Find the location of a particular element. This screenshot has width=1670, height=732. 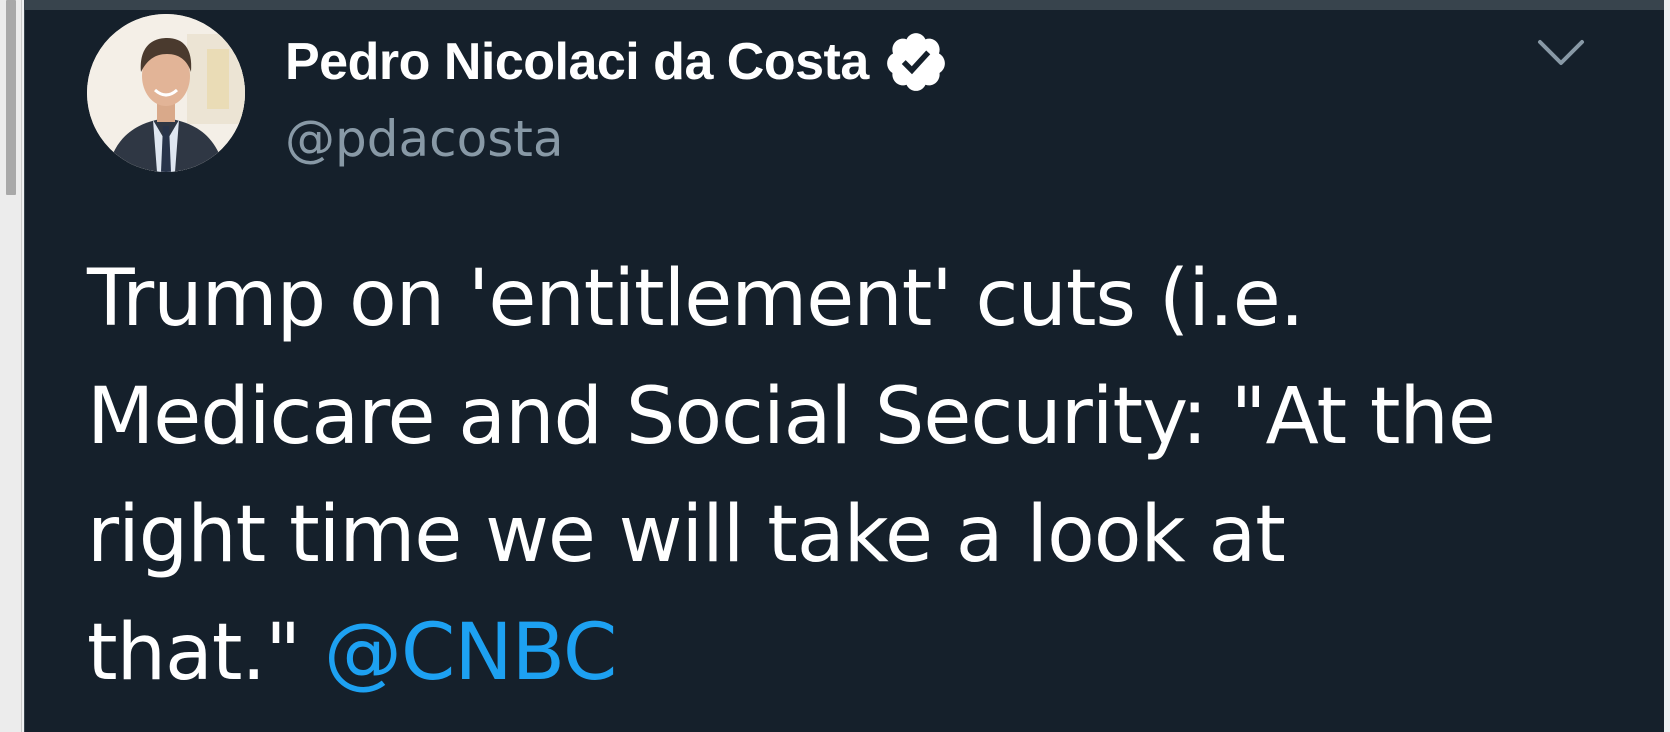

tweet-text-line: right time we will take a look at is located at coordinates (686, 535).